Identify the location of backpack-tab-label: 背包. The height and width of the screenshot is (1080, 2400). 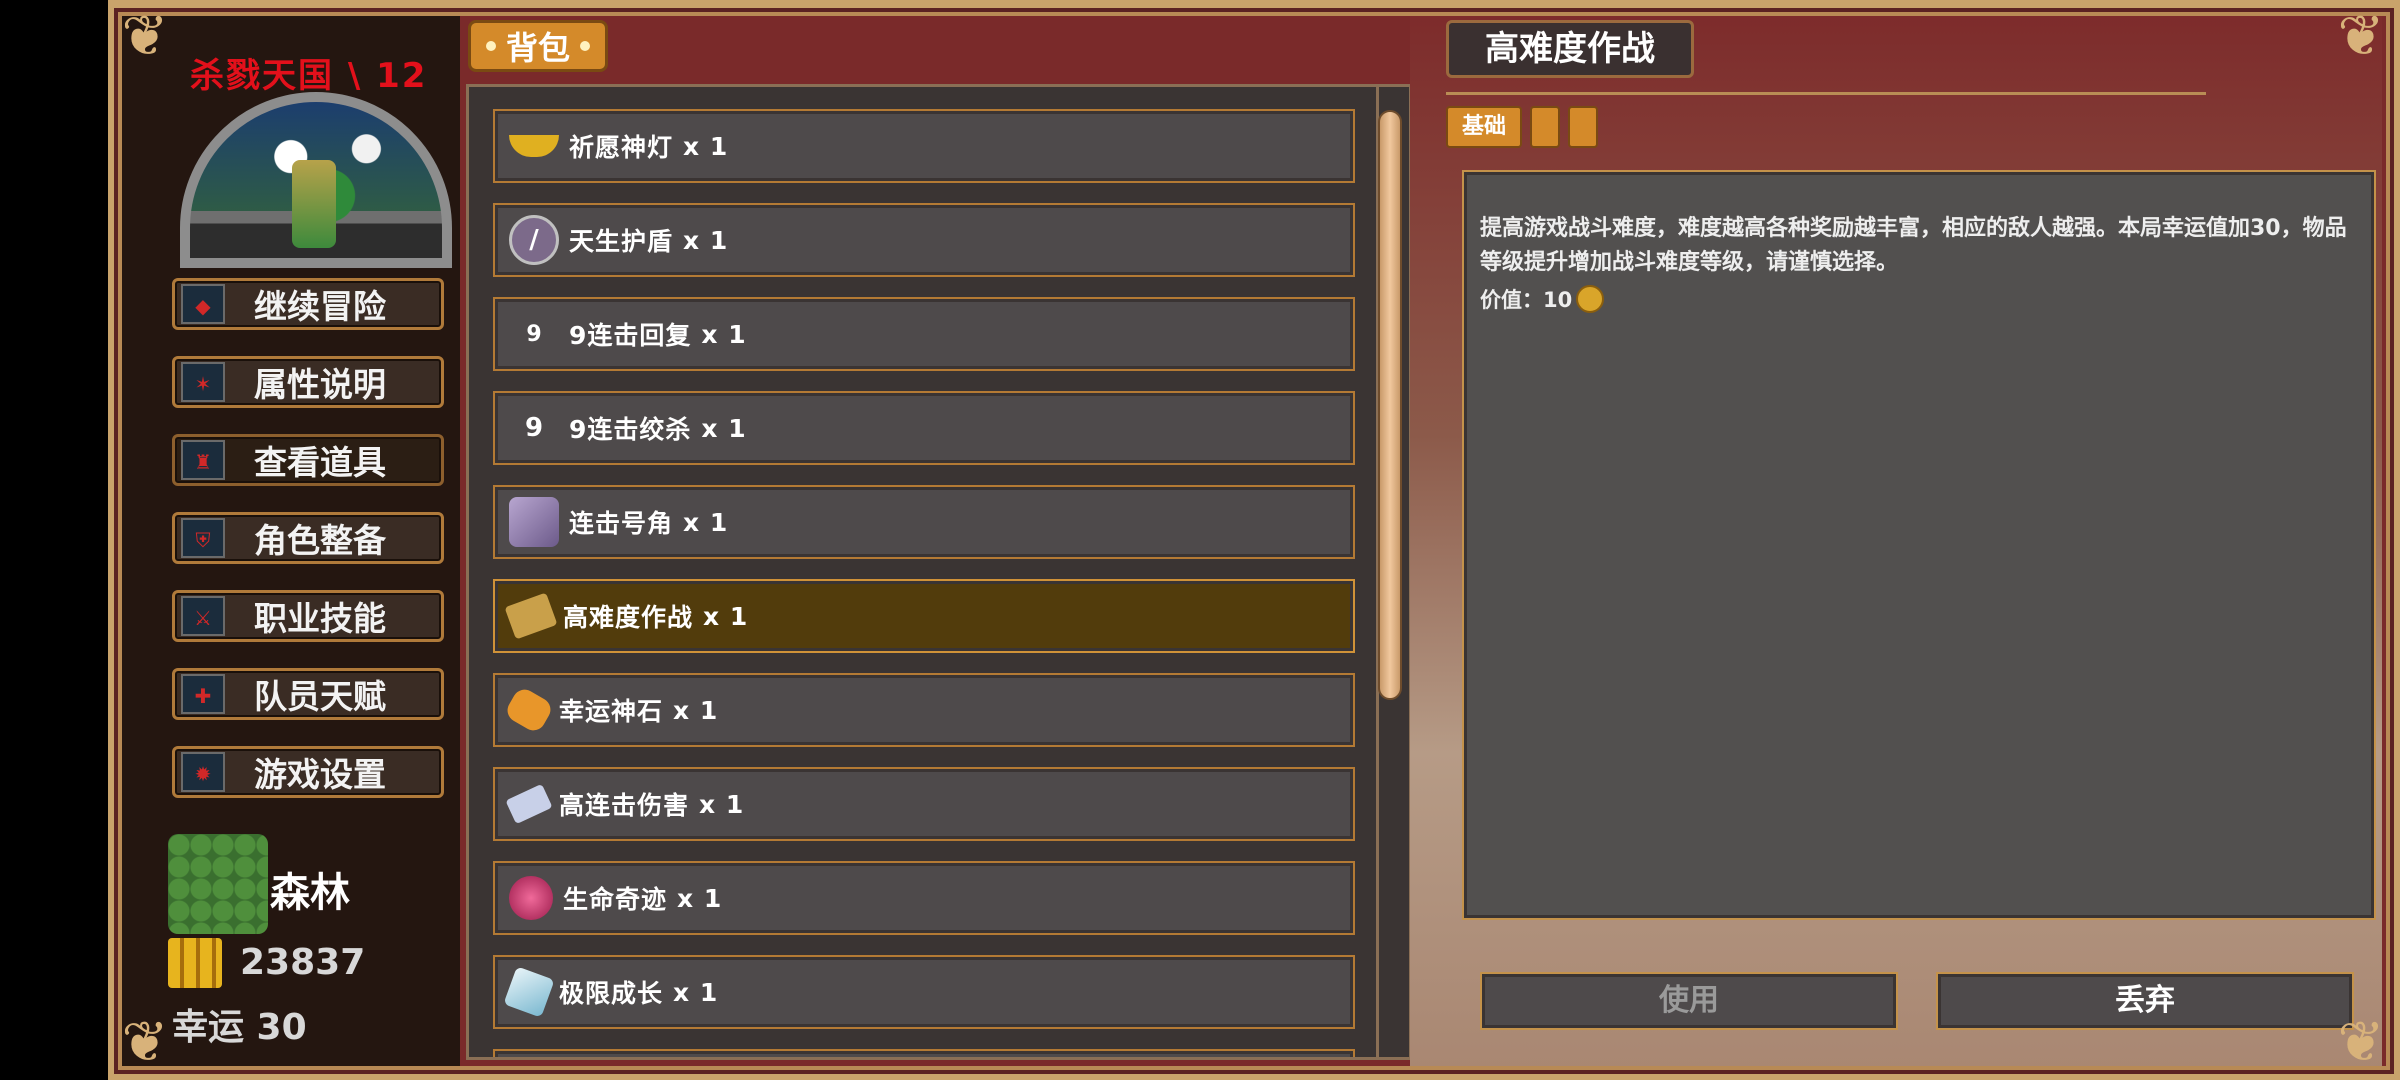
(537, 48).